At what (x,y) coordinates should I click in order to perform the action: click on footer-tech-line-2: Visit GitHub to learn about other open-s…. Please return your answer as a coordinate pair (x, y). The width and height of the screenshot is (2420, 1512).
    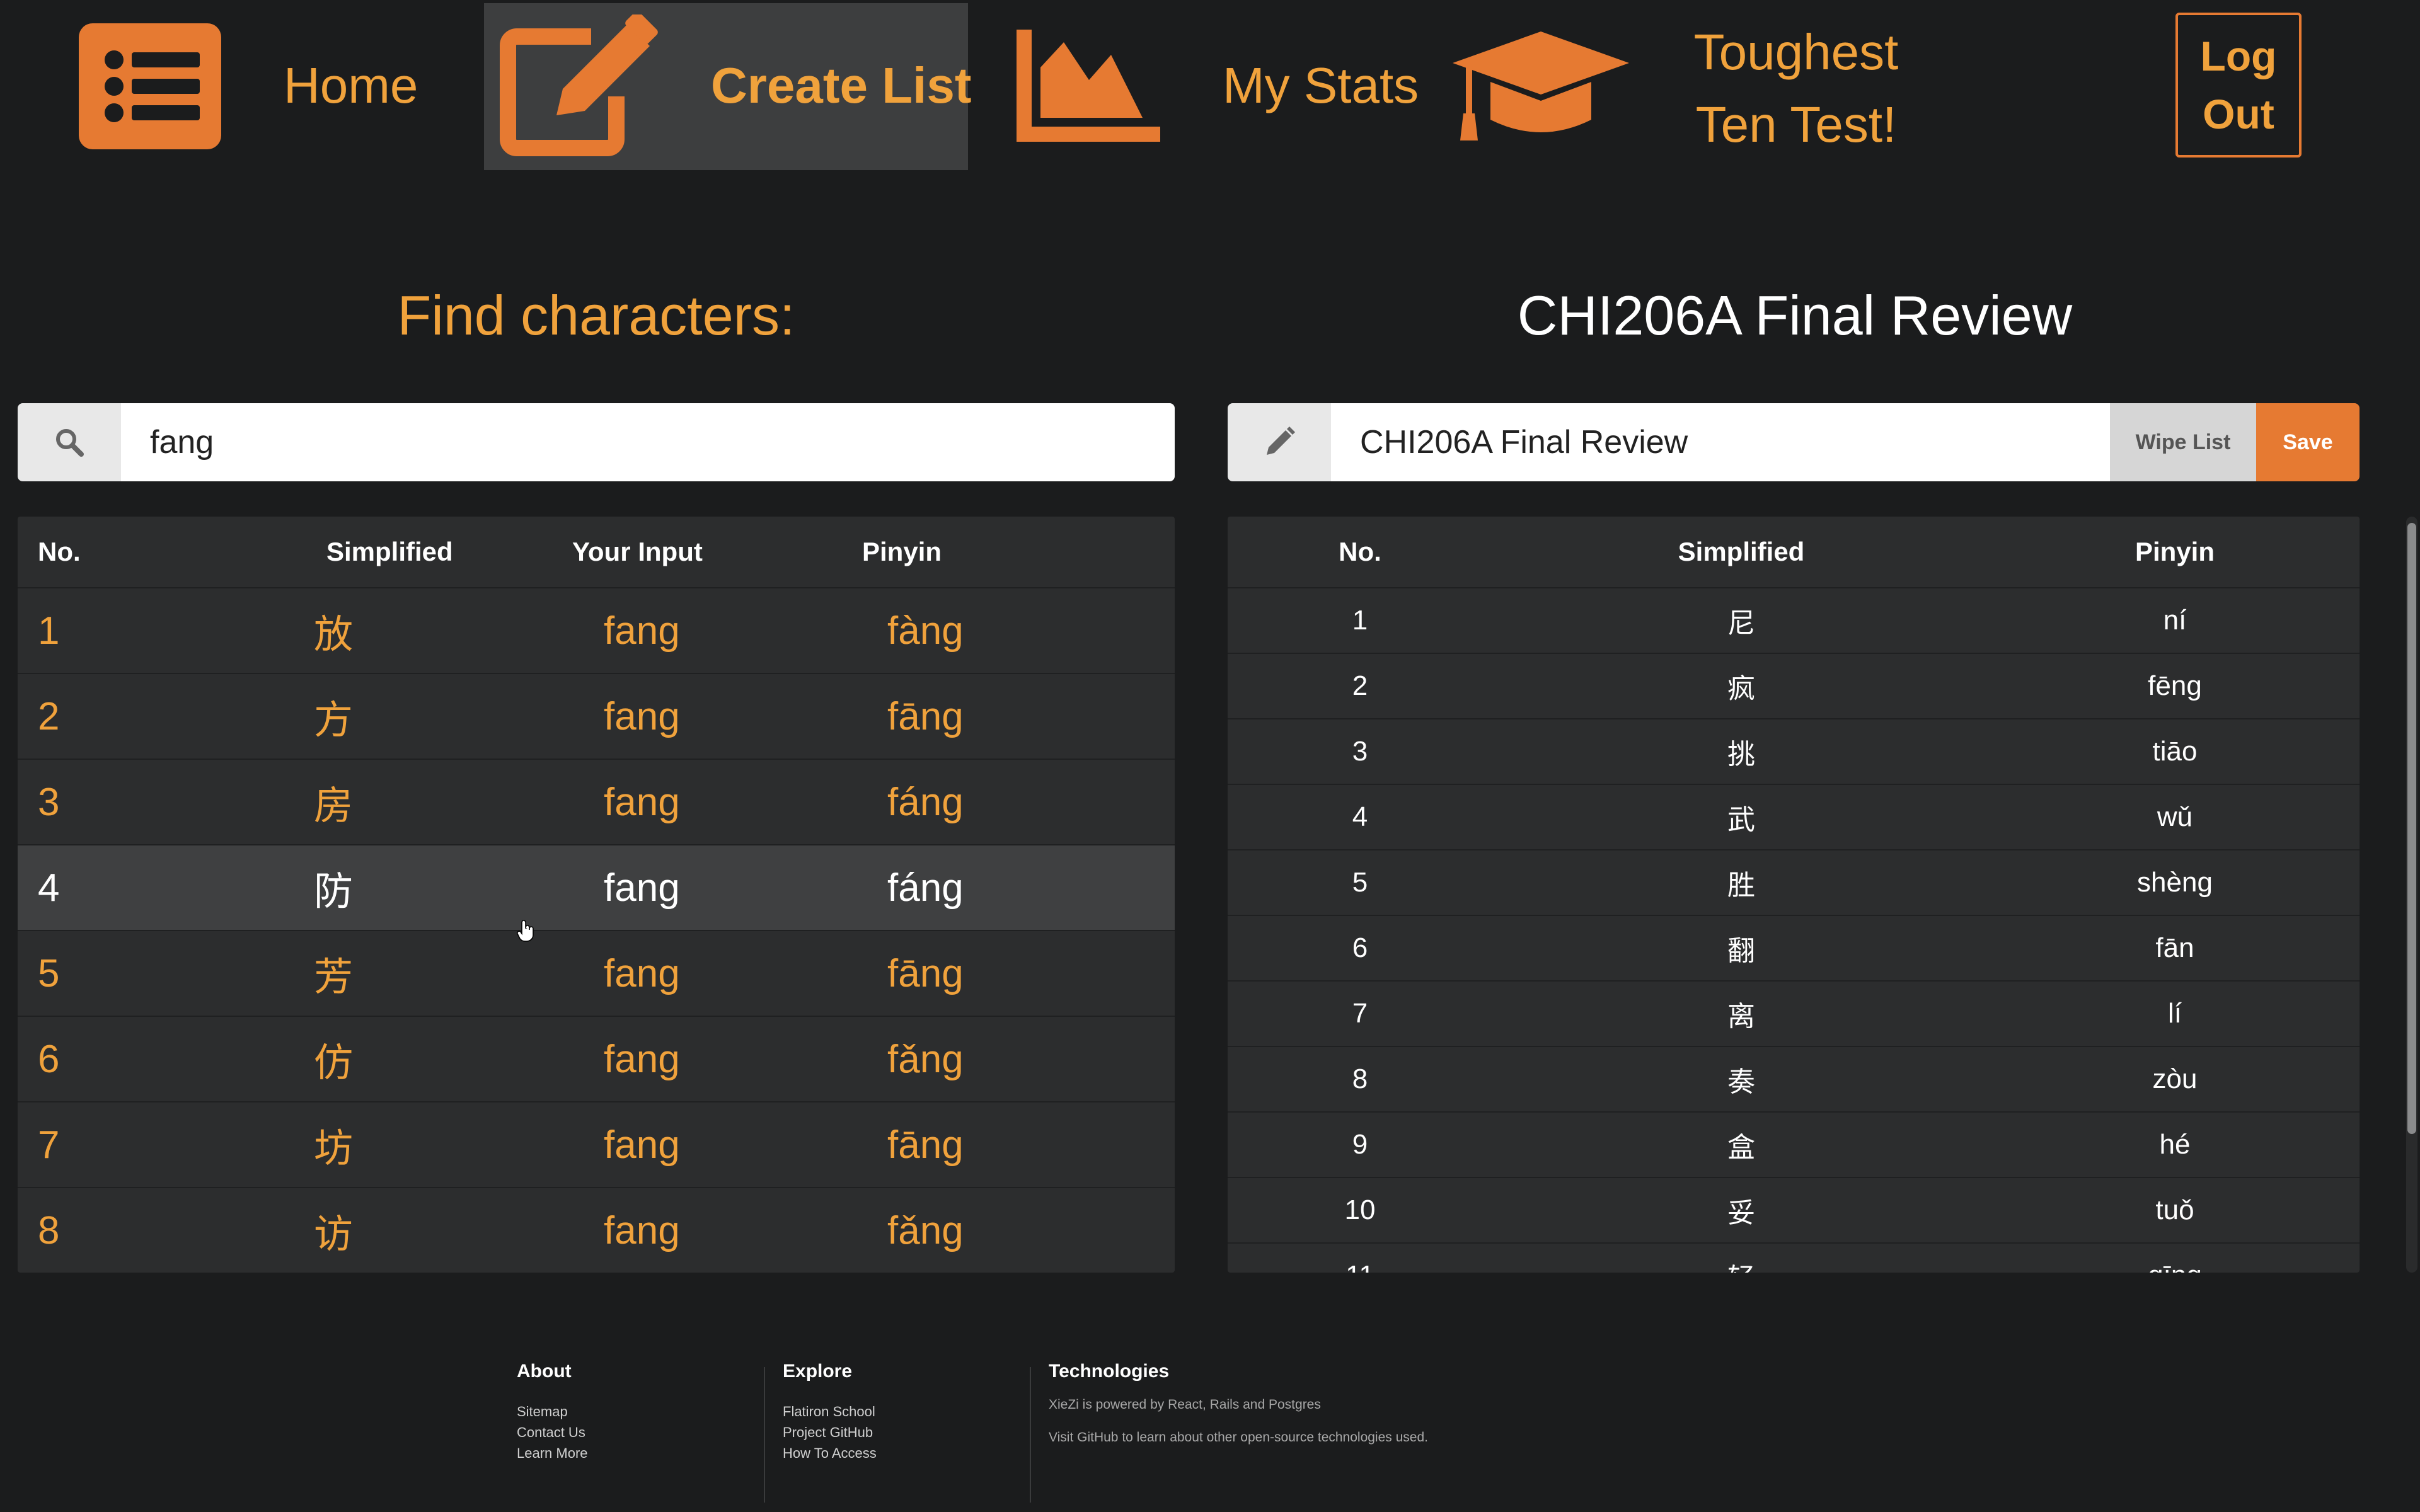
    Looking at the image, I should click on (1238, 1437).